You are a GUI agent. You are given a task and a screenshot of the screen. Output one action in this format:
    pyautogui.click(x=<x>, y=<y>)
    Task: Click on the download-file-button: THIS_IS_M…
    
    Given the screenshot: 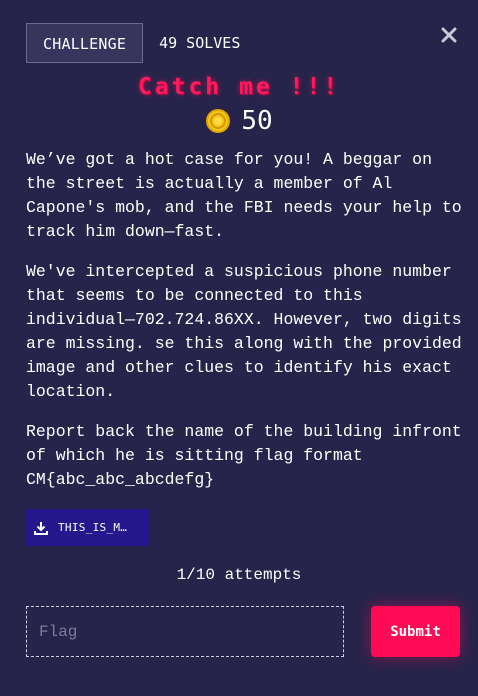 What is the action you would take?
    pyautogui.click(x=88, y=527)
    